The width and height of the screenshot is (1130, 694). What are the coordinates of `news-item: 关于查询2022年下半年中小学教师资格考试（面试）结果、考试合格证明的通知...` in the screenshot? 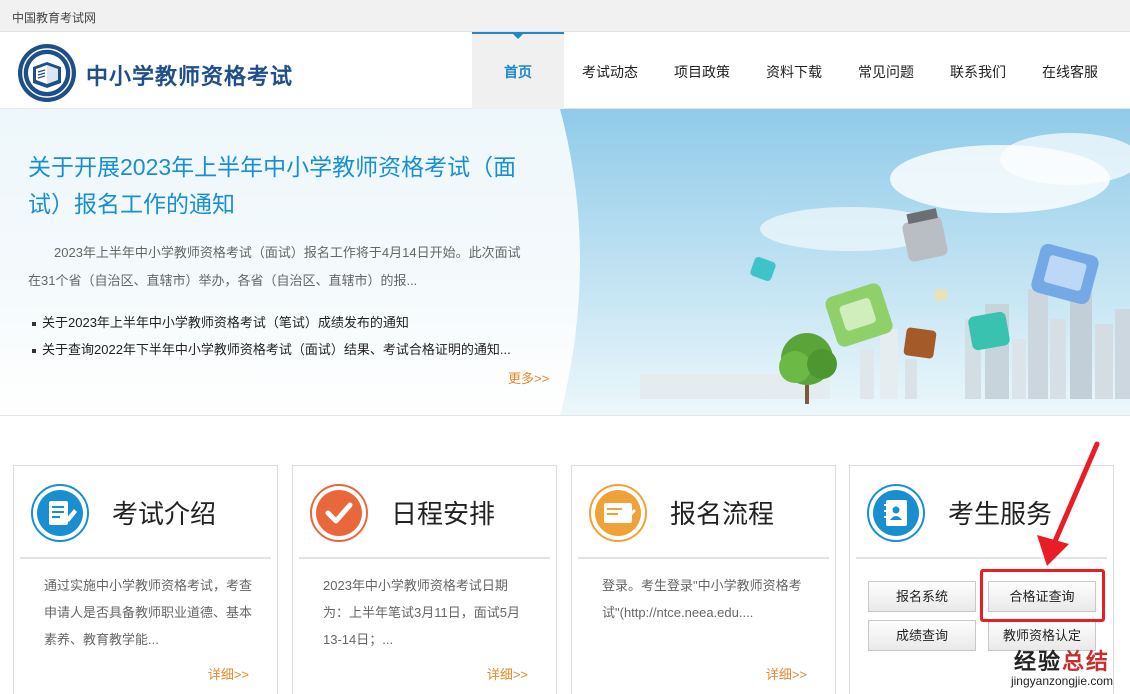 It's located at (287, 349).